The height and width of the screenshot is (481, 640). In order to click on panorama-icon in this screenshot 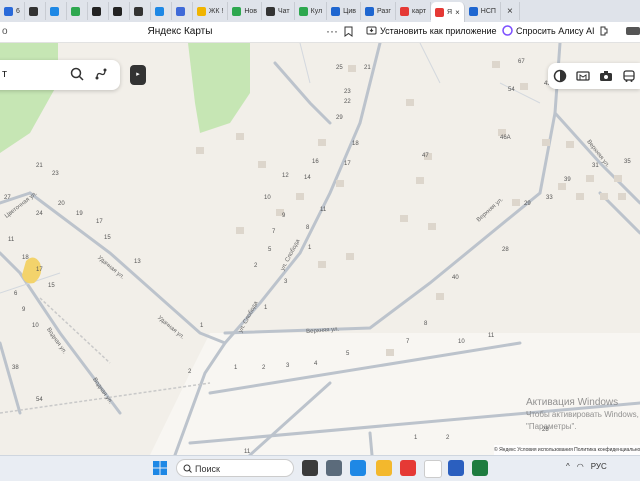, I will do `click(582, 76)`.